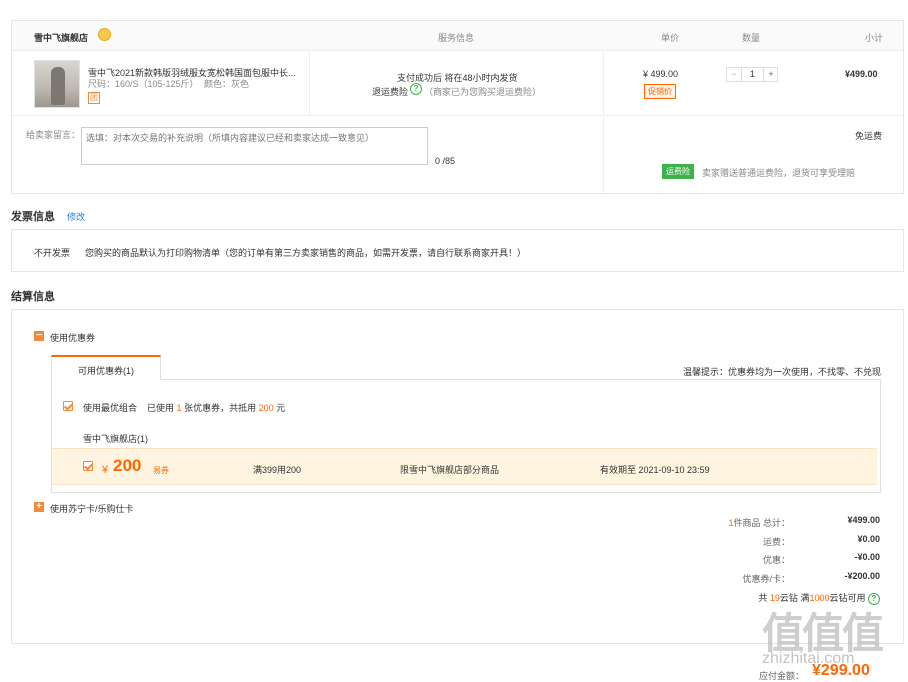  I want to click on coupon-toggle-label: 使用优惠券, so click(72, 337).